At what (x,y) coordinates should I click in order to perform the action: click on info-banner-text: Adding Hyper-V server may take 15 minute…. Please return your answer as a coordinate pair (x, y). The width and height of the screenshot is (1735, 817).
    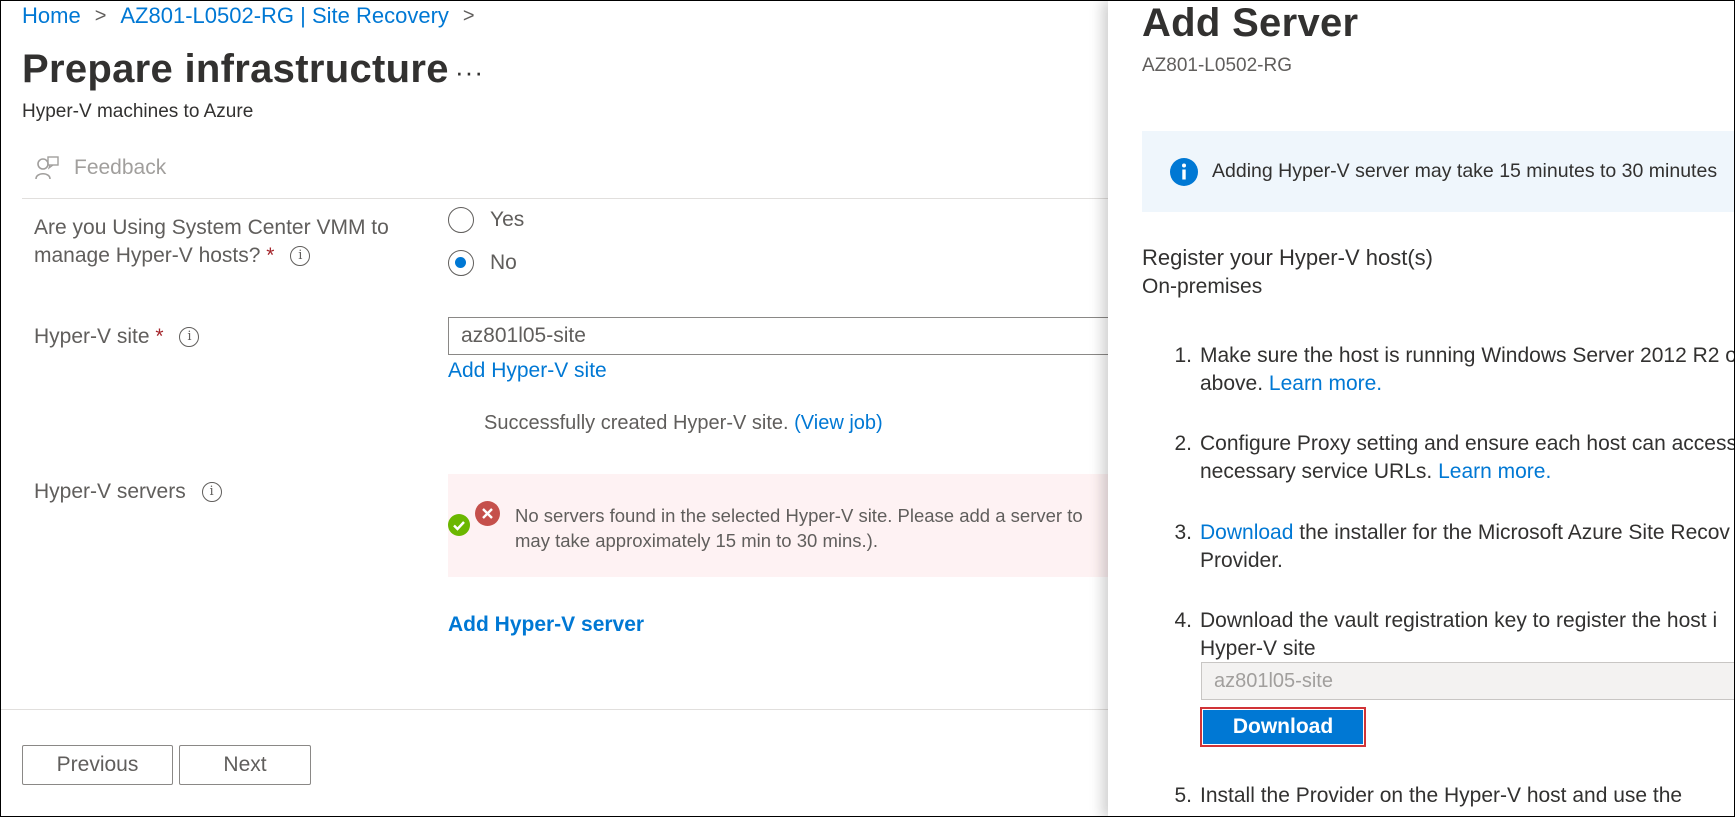
    Looking at the image, I should click on (1465, 171).